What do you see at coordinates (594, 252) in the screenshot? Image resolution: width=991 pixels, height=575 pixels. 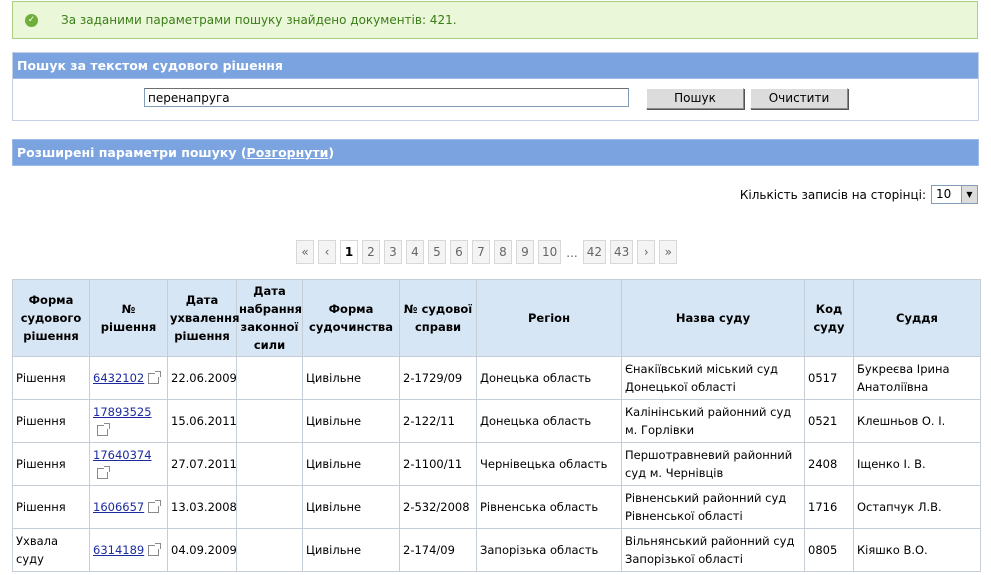 I see `page-button-42: 42` at bounding box center [594, 252].